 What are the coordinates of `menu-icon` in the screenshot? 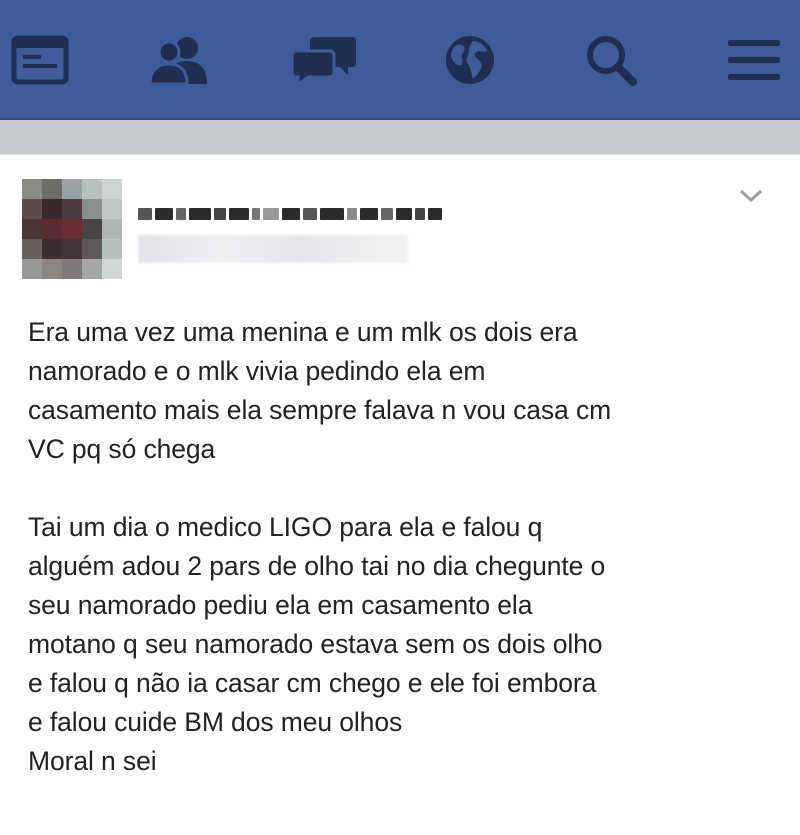 It's located at (754, 60).